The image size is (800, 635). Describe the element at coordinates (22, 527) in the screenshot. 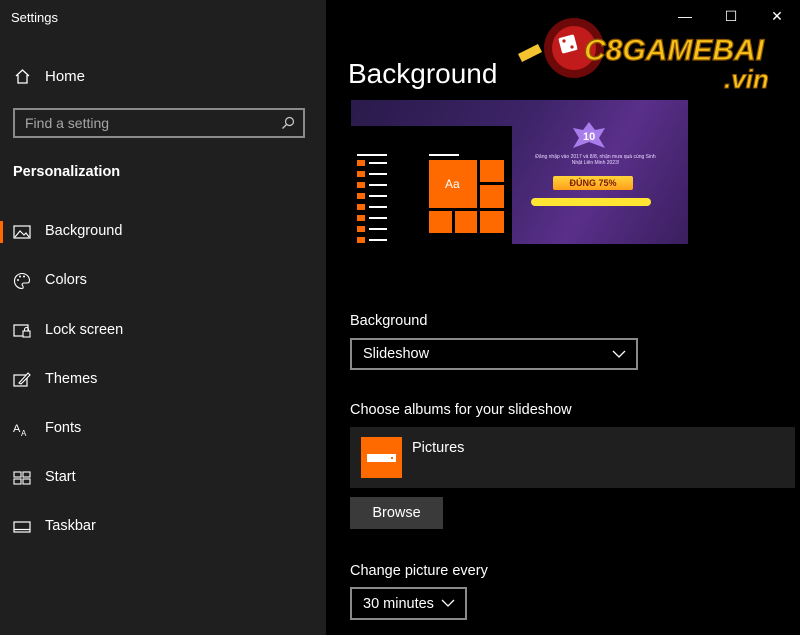

I see `taskbar-icon` at that location.